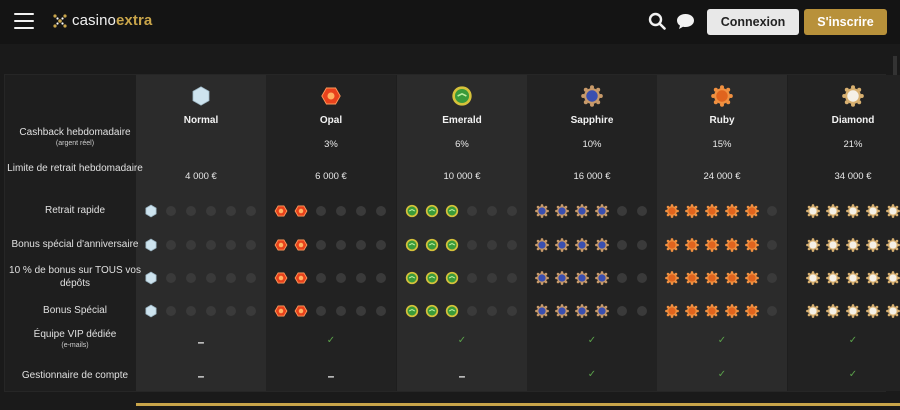 The image size is (900, 410). Describe the element at coordinates (134, 20) in the screenshot. I see `logo-extra-text: extra` at that location.